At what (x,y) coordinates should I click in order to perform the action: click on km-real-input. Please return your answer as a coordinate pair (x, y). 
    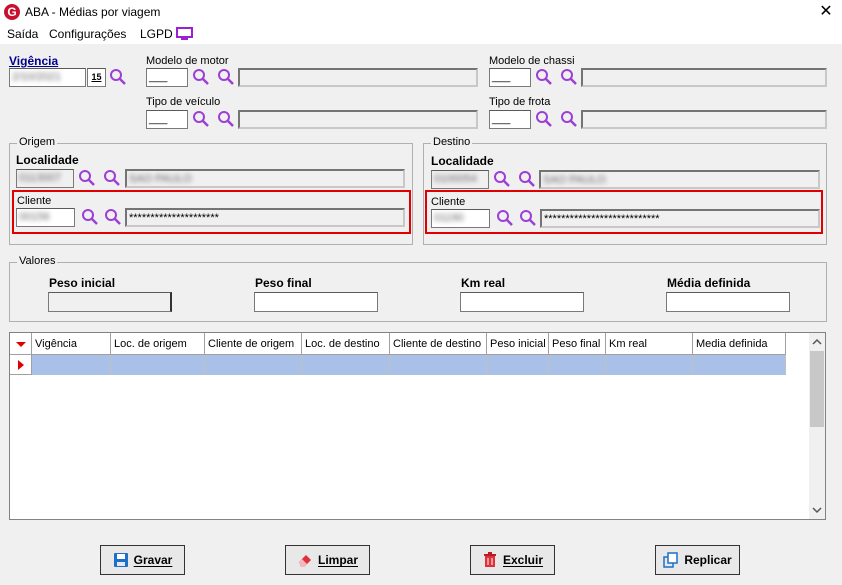
    Looking at the image, I should click on (522, 302).